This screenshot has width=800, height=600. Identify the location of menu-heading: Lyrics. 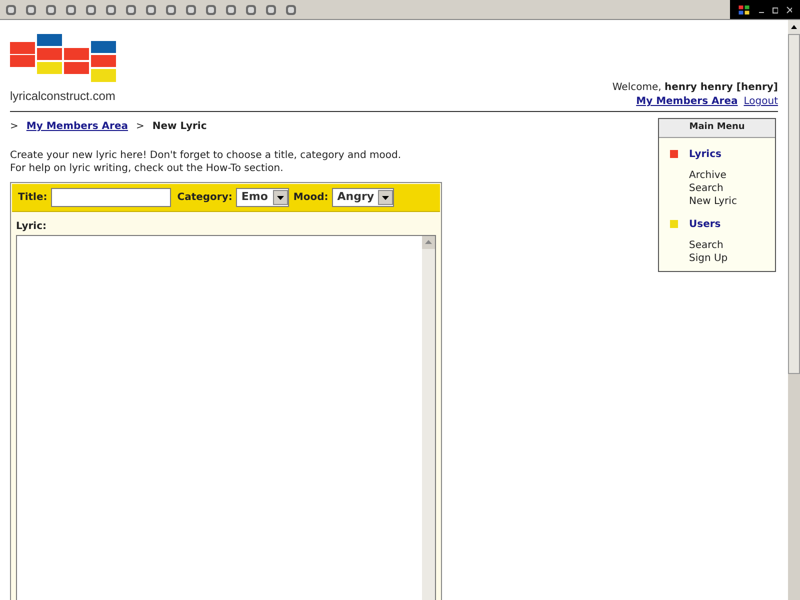
(705, 154).